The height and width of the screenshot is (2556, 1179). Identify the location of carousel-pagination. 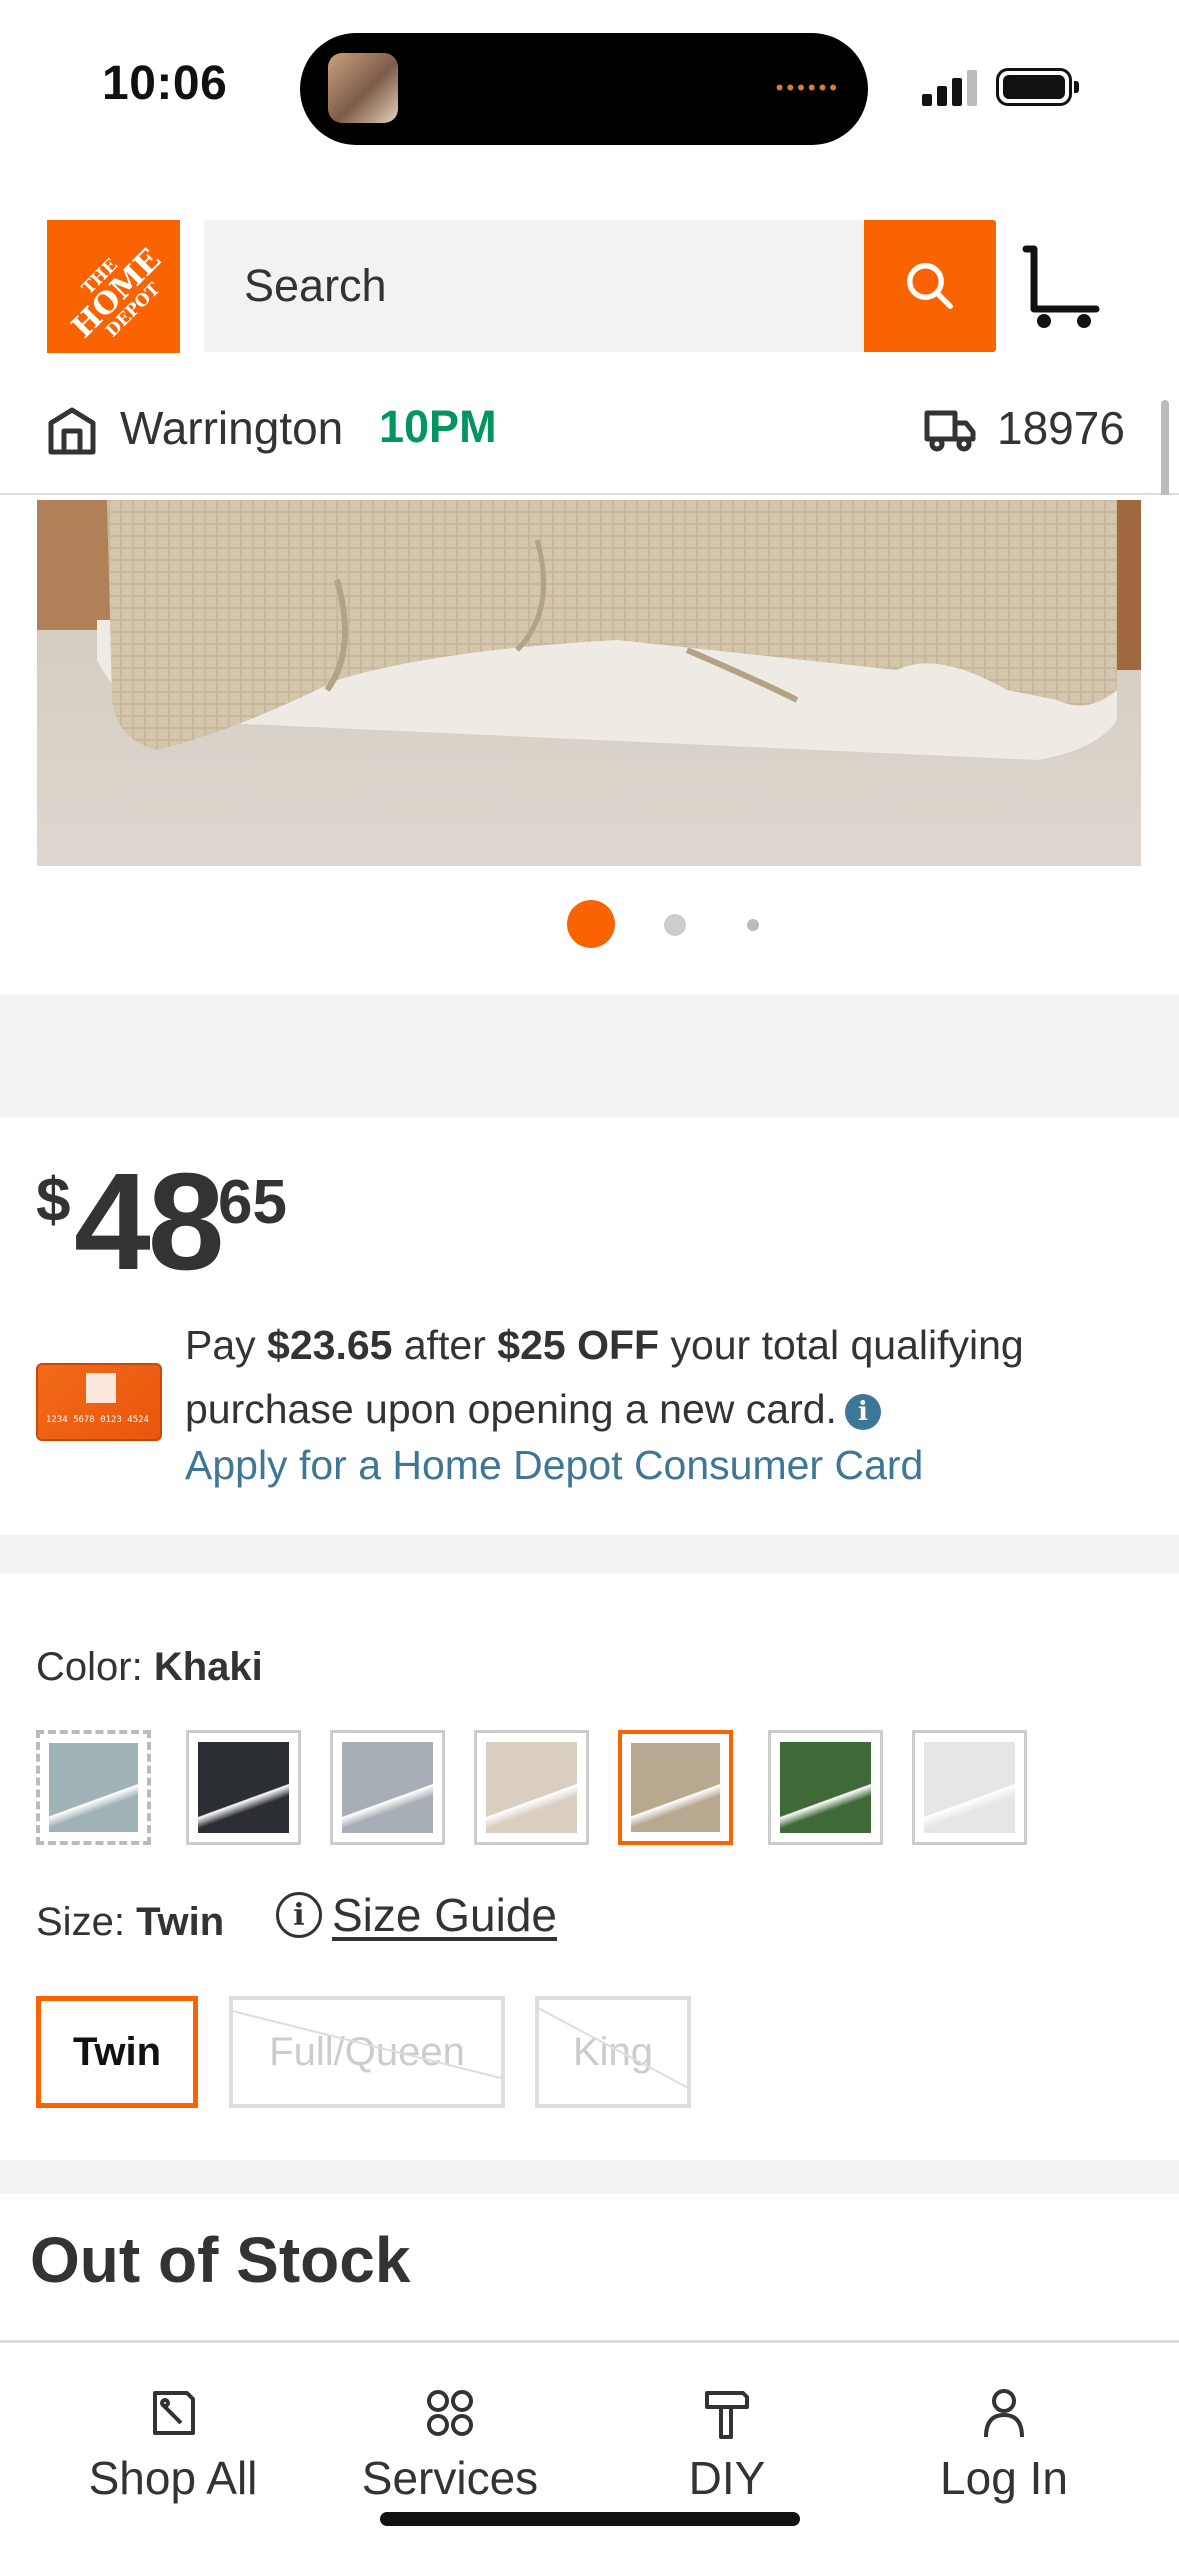
(589, 925).